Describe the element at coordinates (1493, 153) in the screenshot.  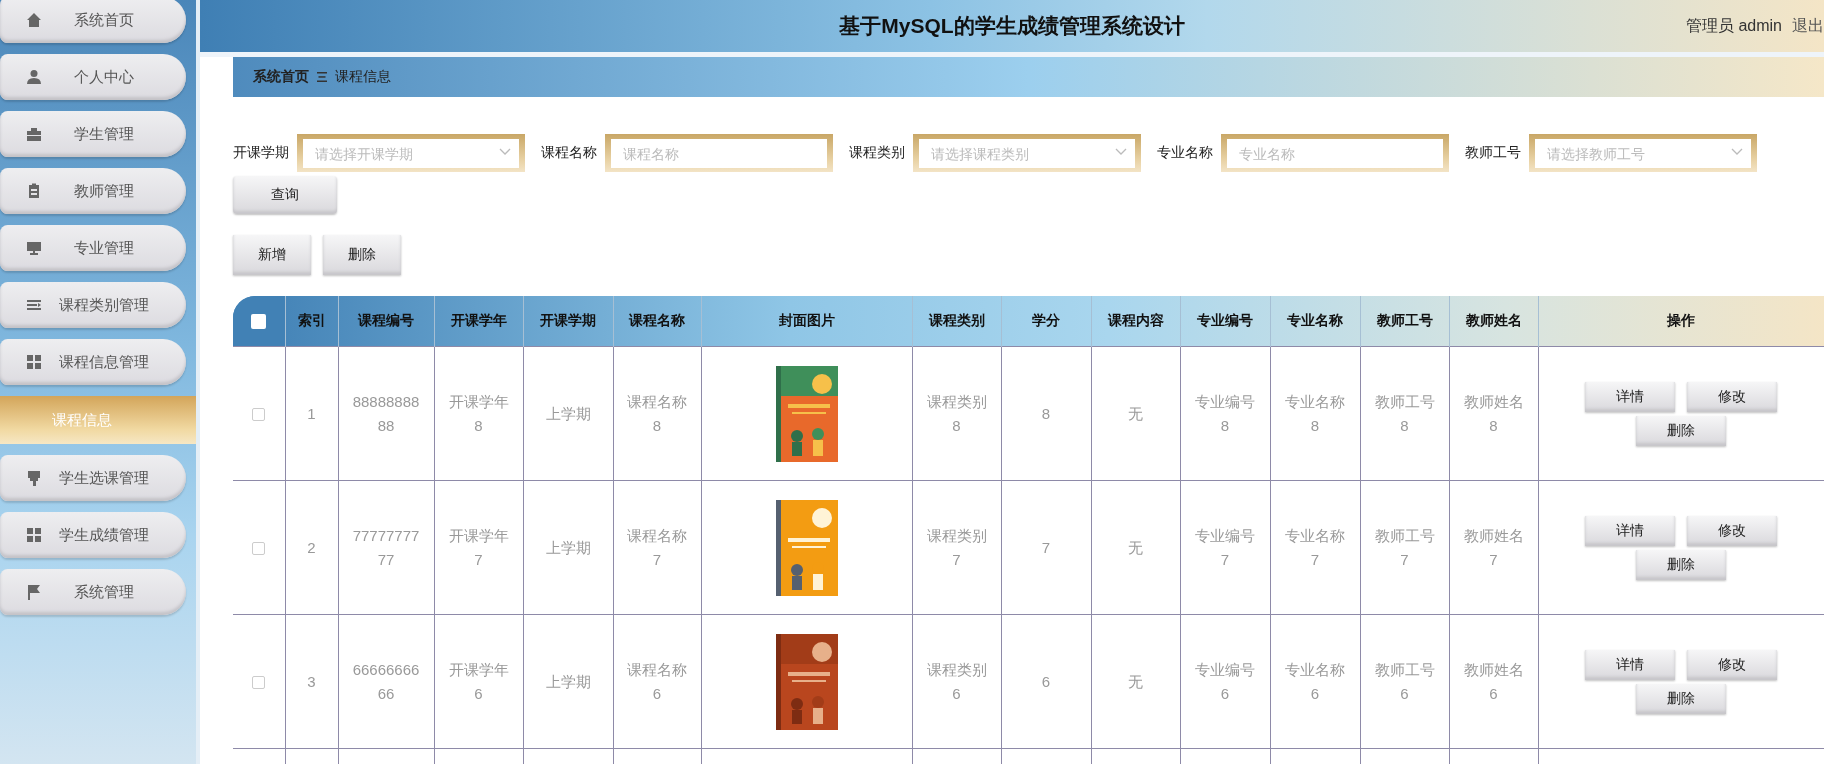
I see `filter-label: 教师工号` at that location.